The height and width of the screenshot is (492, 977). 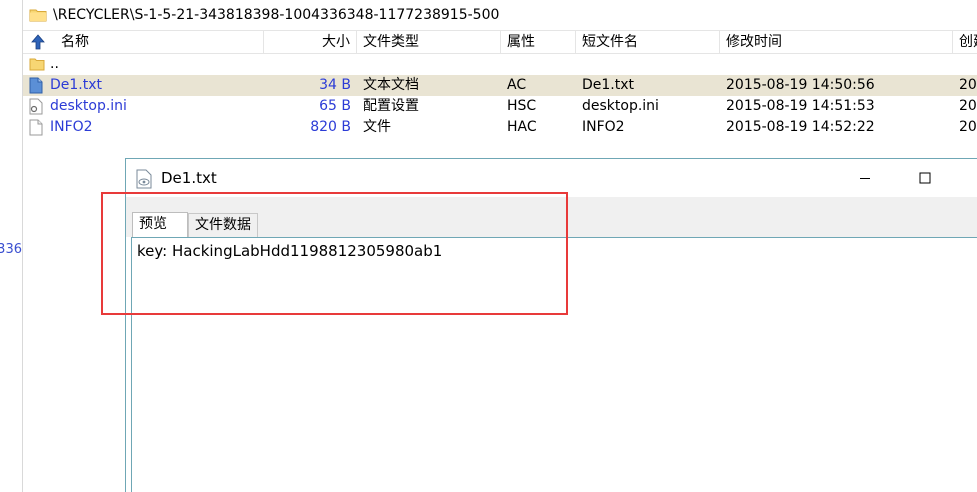 I want to click on column-header: 名称 大小 文件类型 属性 短文件名 修改时间 创建, so click(x=500, y=42).